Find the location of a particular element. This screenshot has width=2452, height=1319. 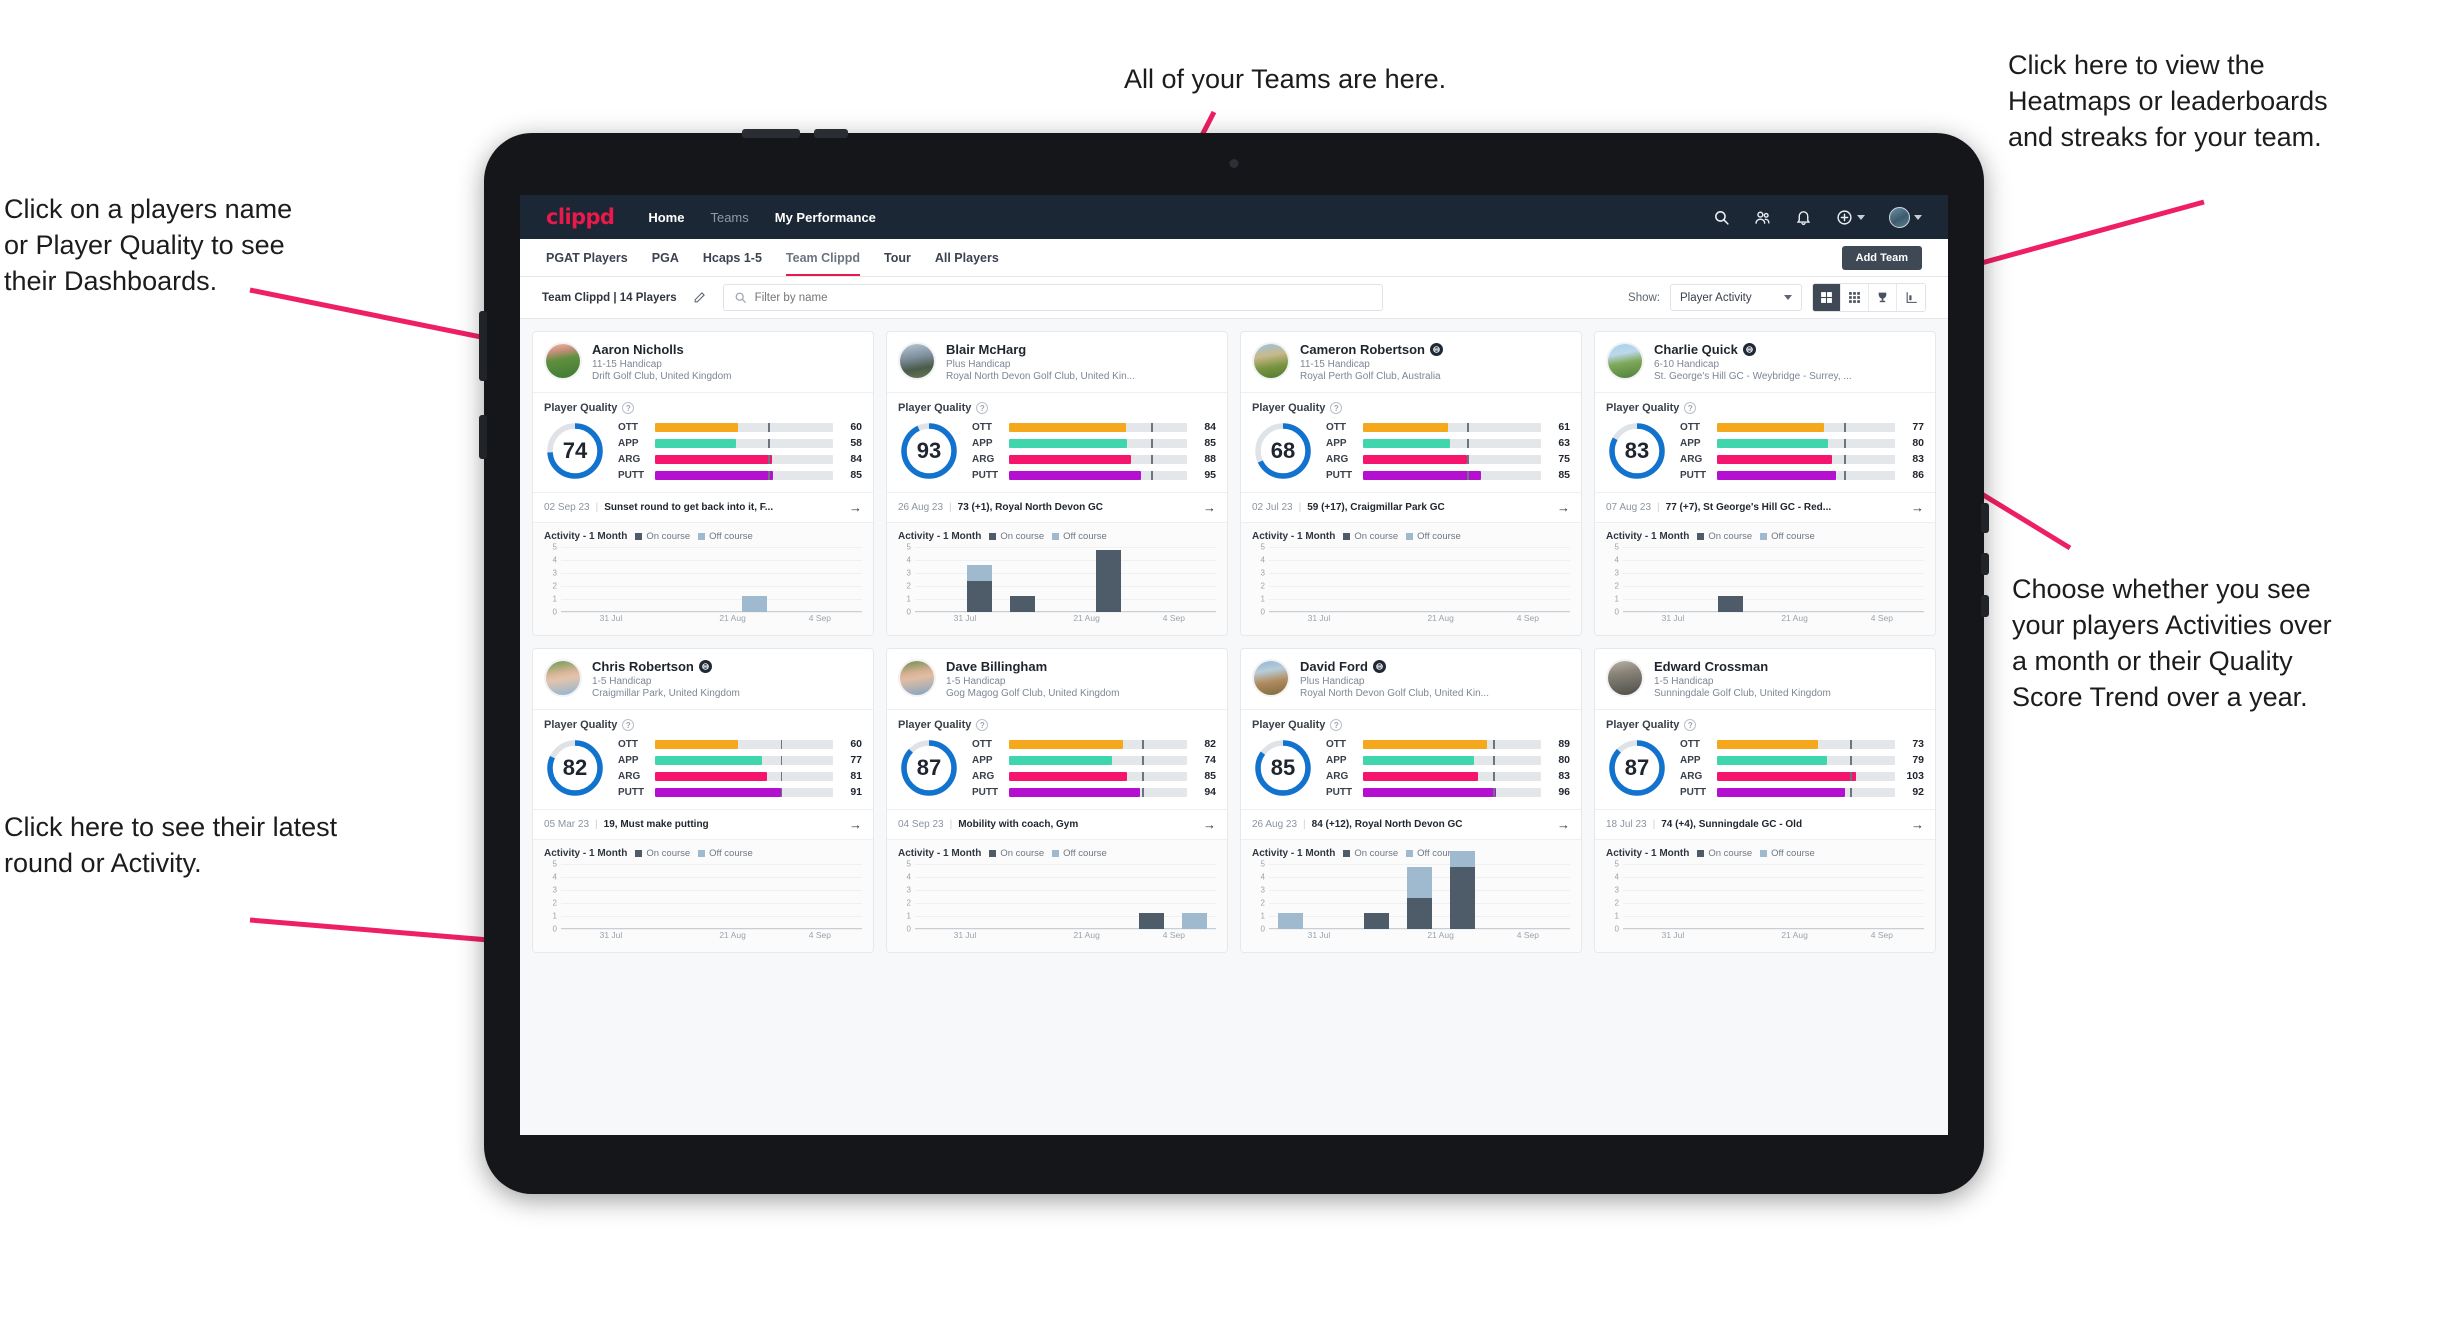

nav-link-my-performance: My Performance is located at coordinates (825, 217).